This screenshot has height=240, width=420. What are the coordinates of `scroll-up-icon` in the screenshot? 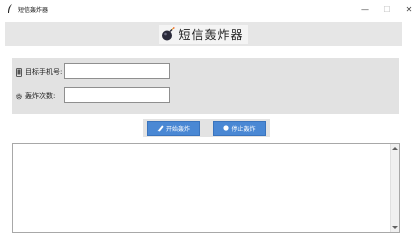 It's located at (395, 148).